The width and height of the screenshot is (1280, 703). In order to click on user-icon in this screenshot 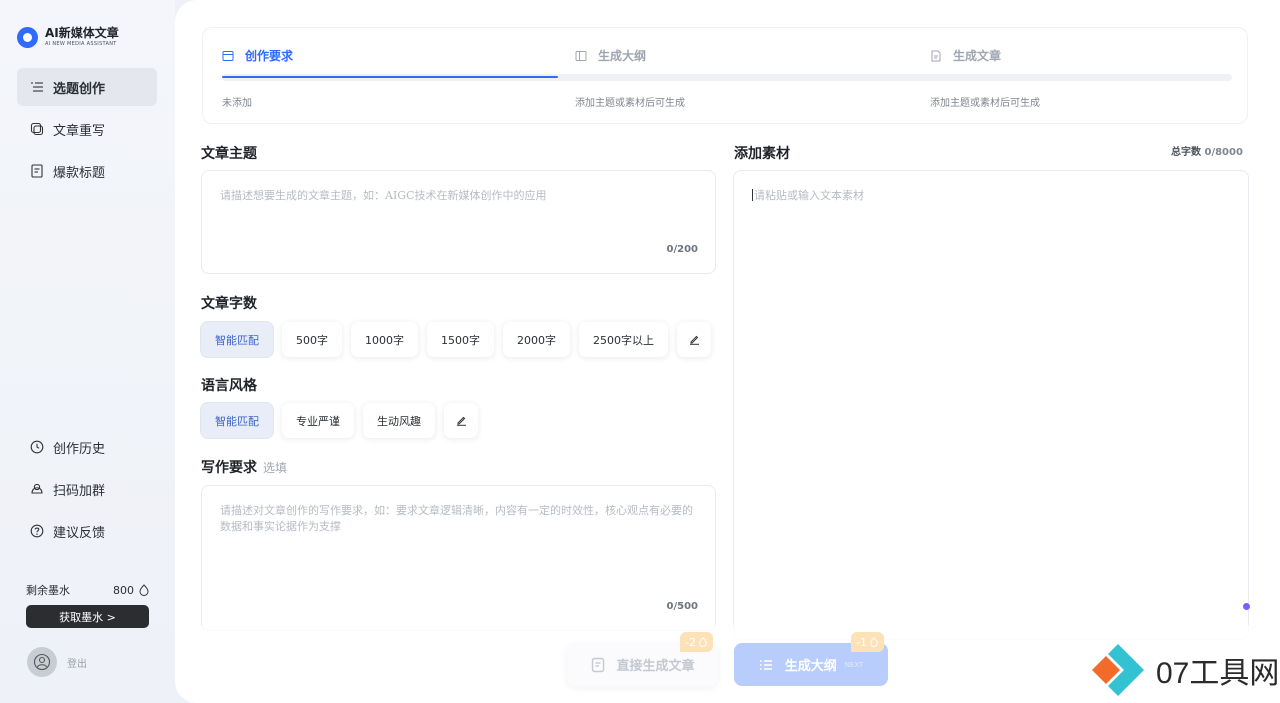, I will do `click(42, 662)`.